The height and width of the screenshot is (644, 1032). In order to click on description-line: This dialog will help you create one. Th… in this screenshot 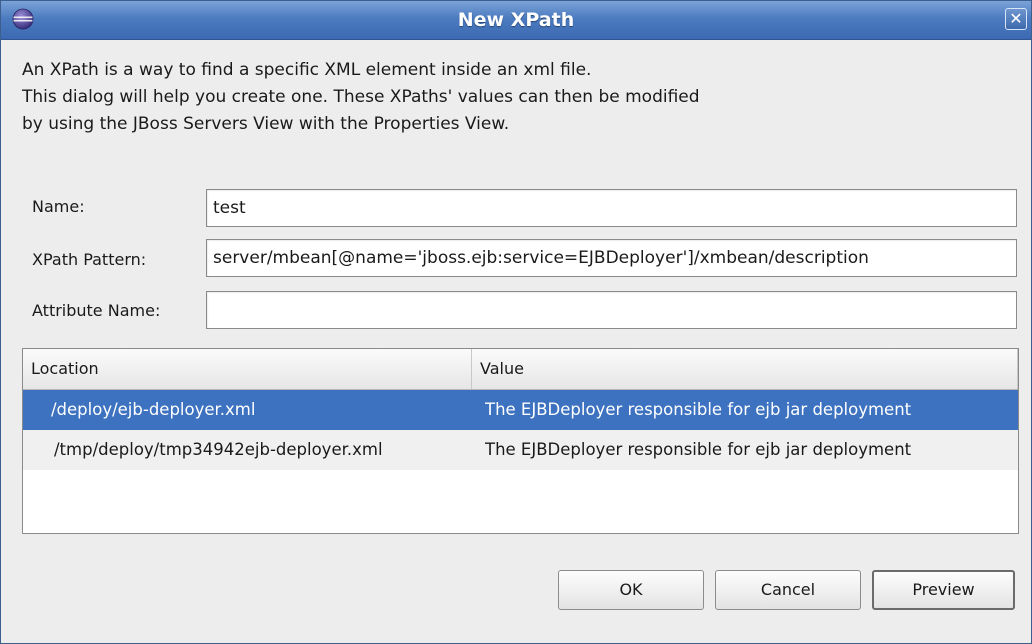, I will do `click(361, 97)`.